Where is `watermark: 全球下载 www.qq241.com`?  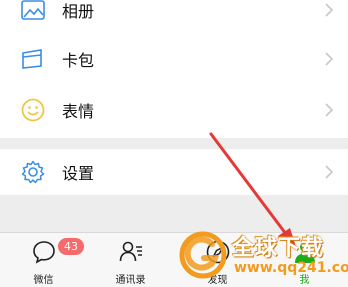 watermark: 全球下载 www.qq241.com is located at coordinates (259, 254).